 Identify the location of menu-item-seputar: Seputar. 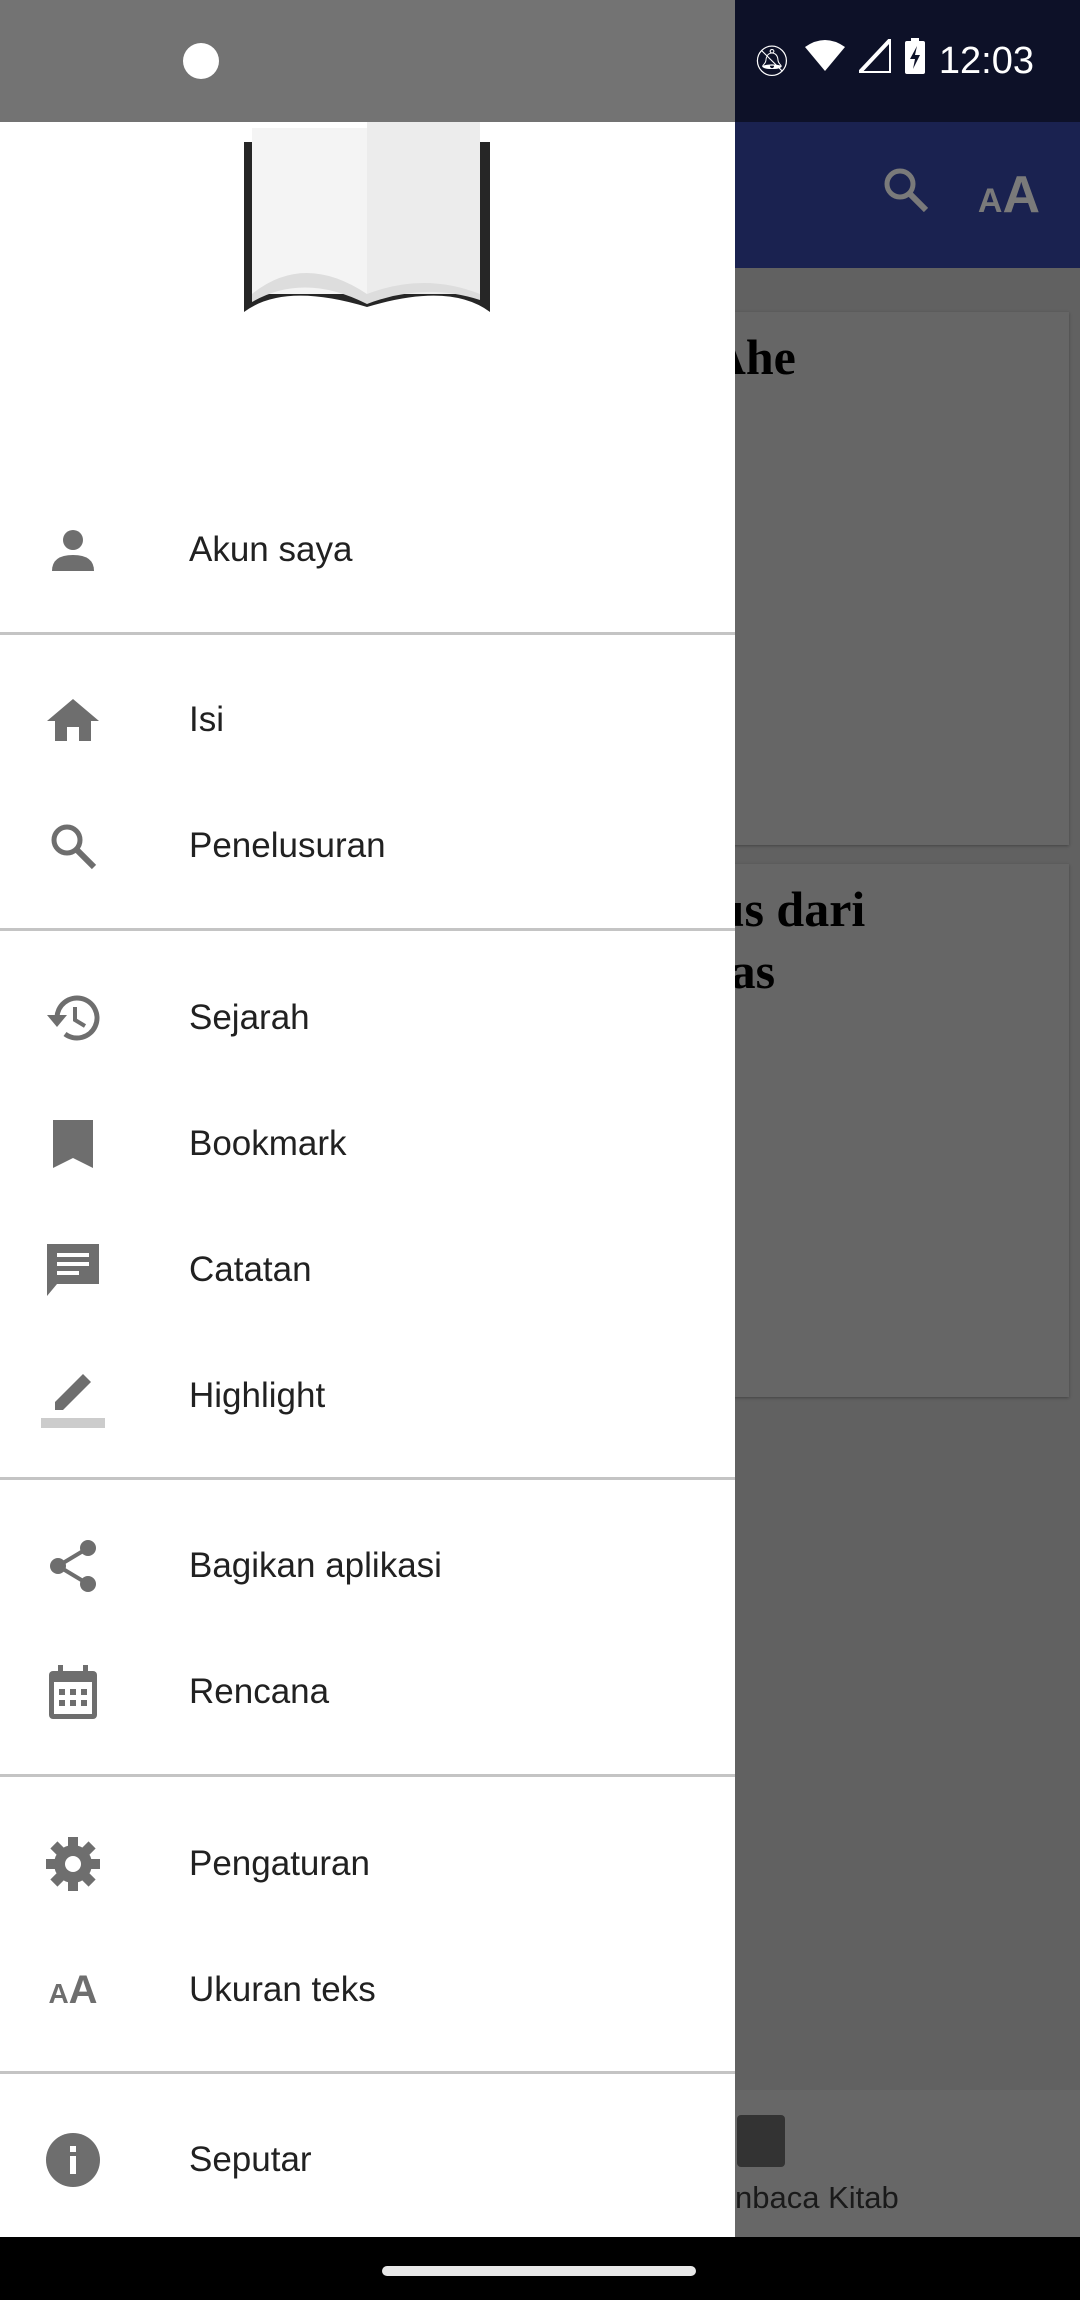
(367, 2160).